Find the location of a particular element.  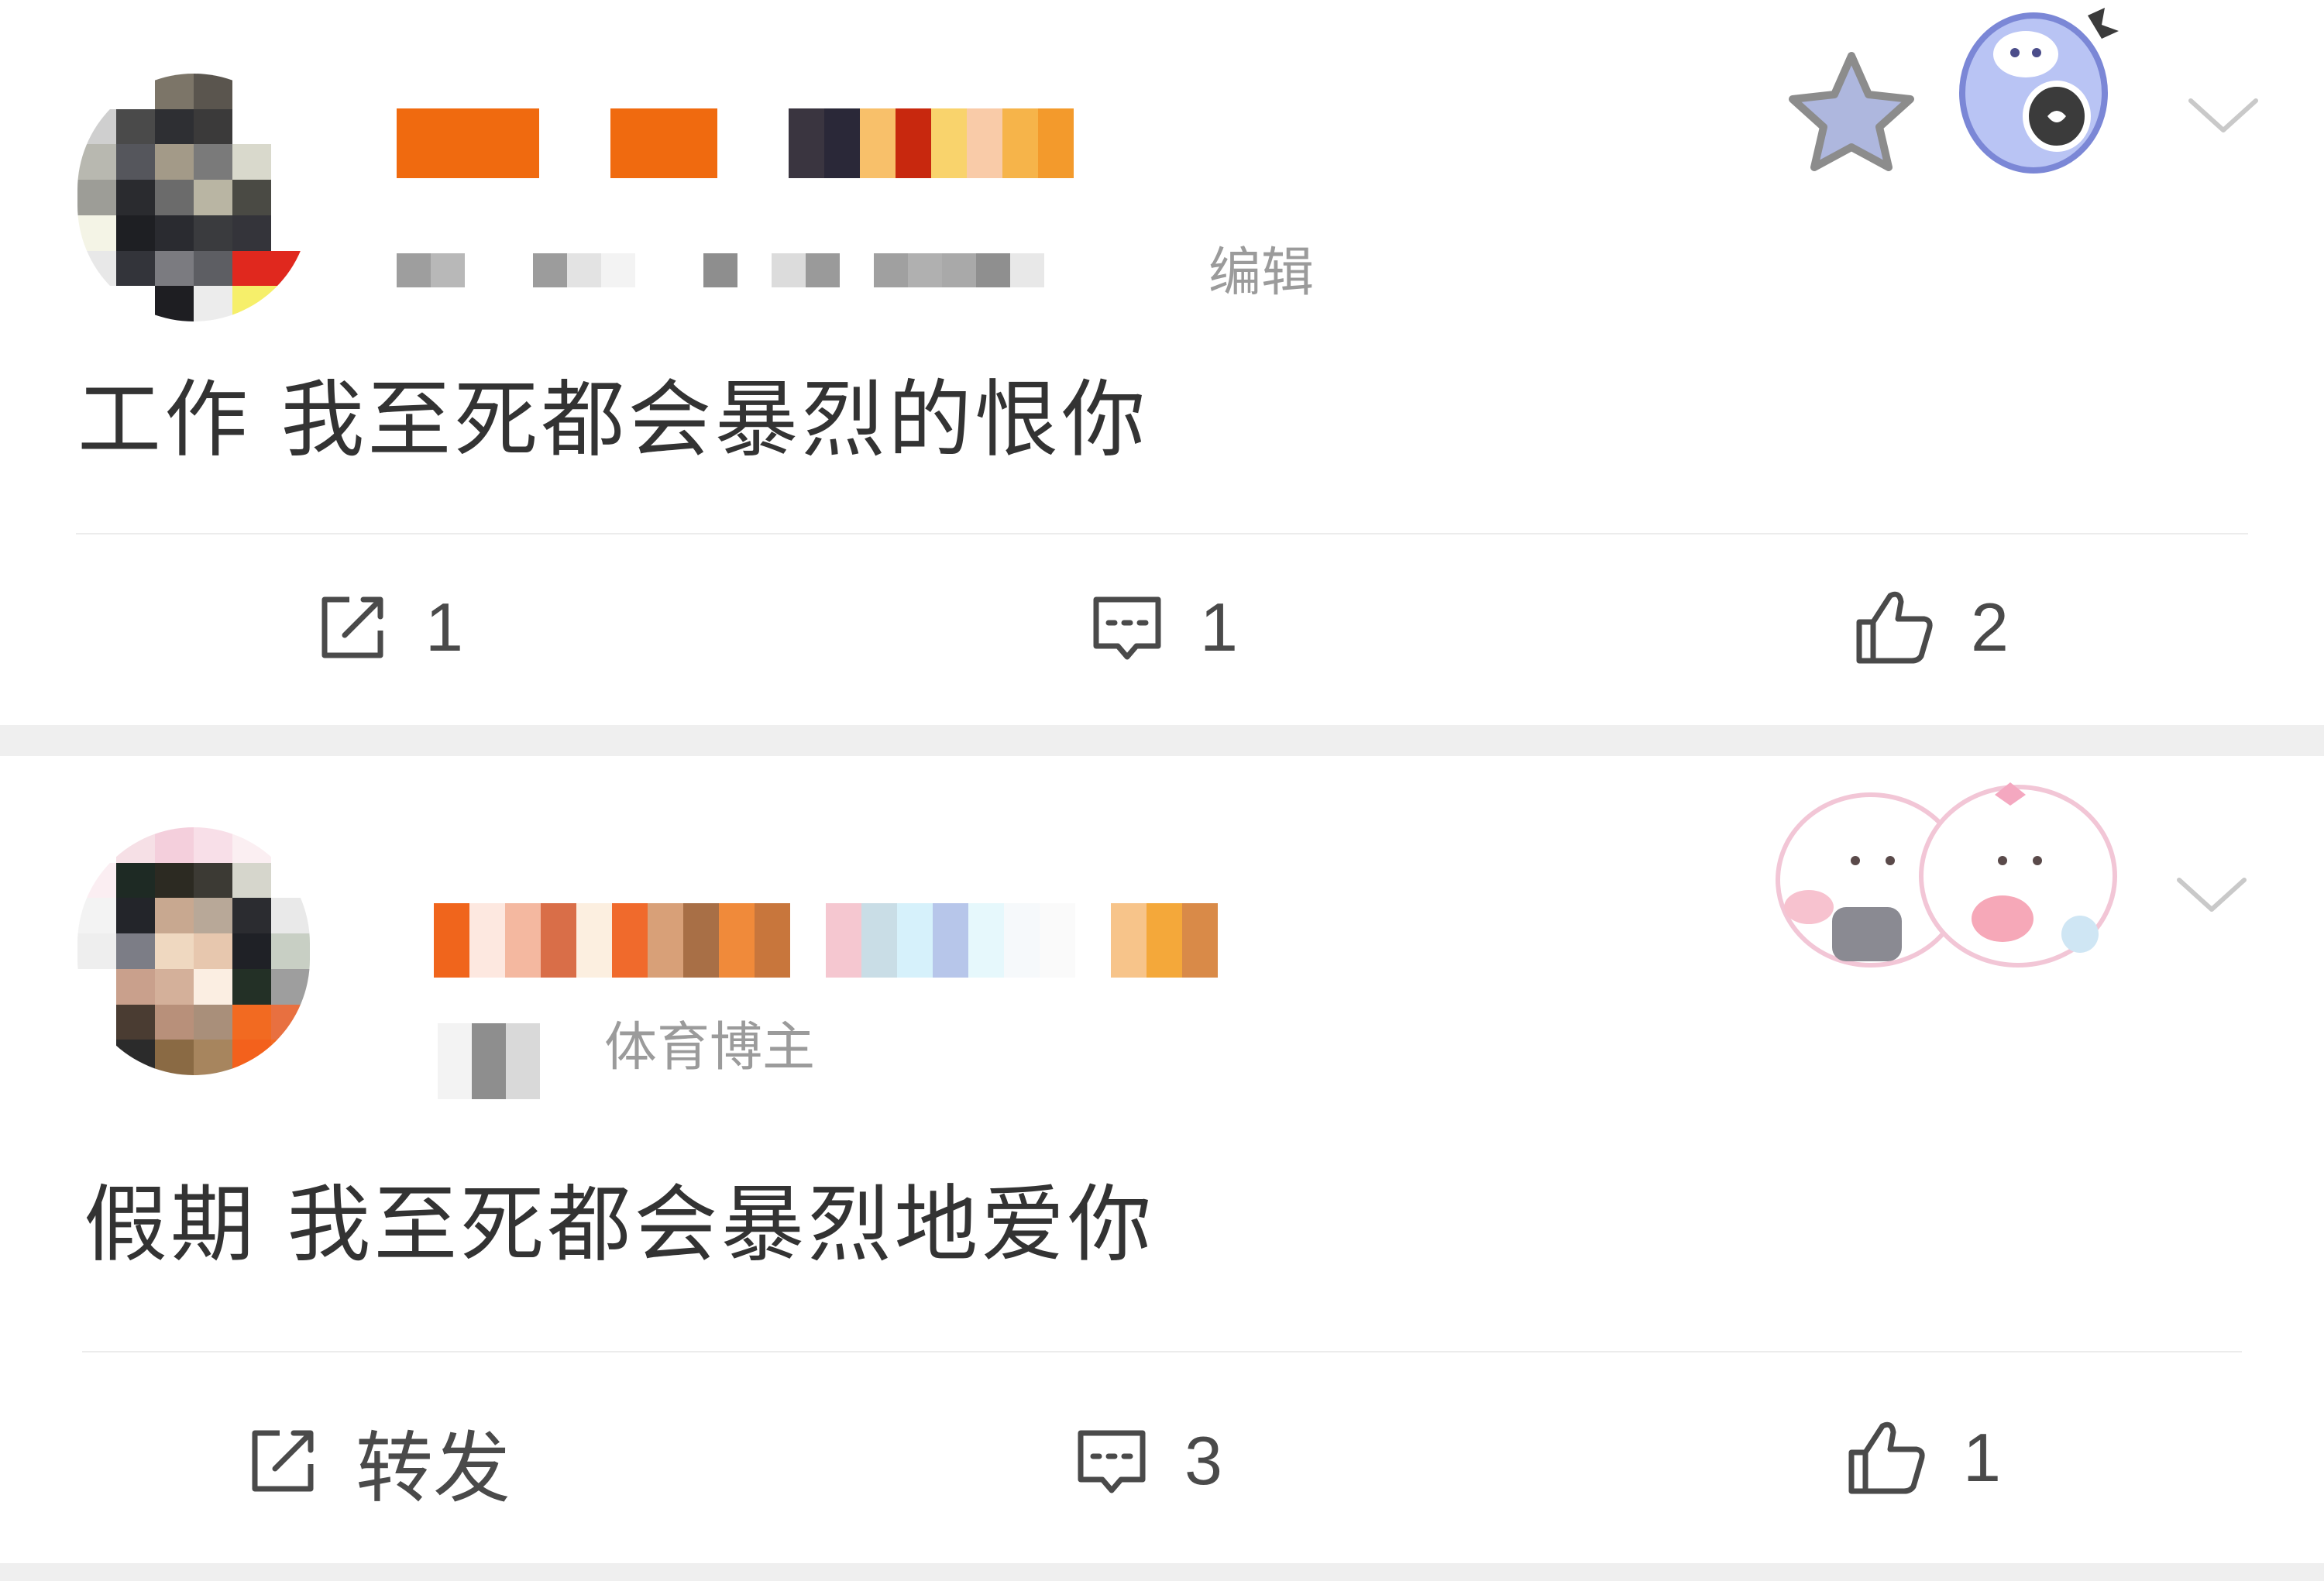

comment-button: 3 is located at coordinates (1147, 1460).